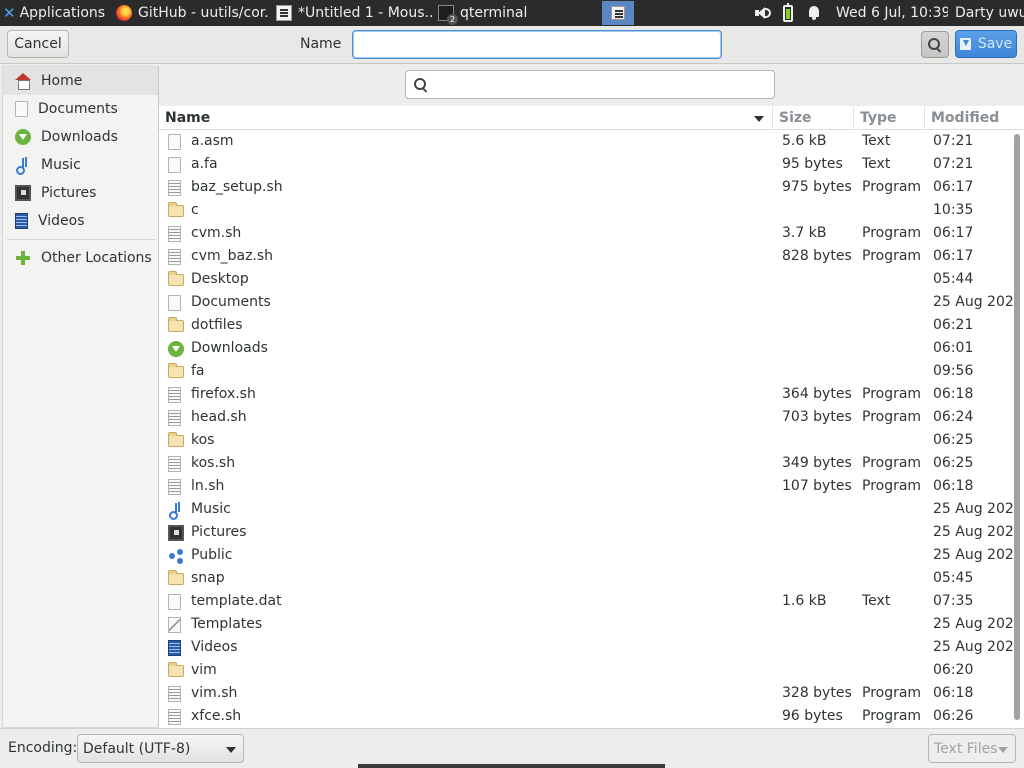  Describe the element at coordinates (220, 279) in the screenshot. I see `file-name: Desktop` at that location.